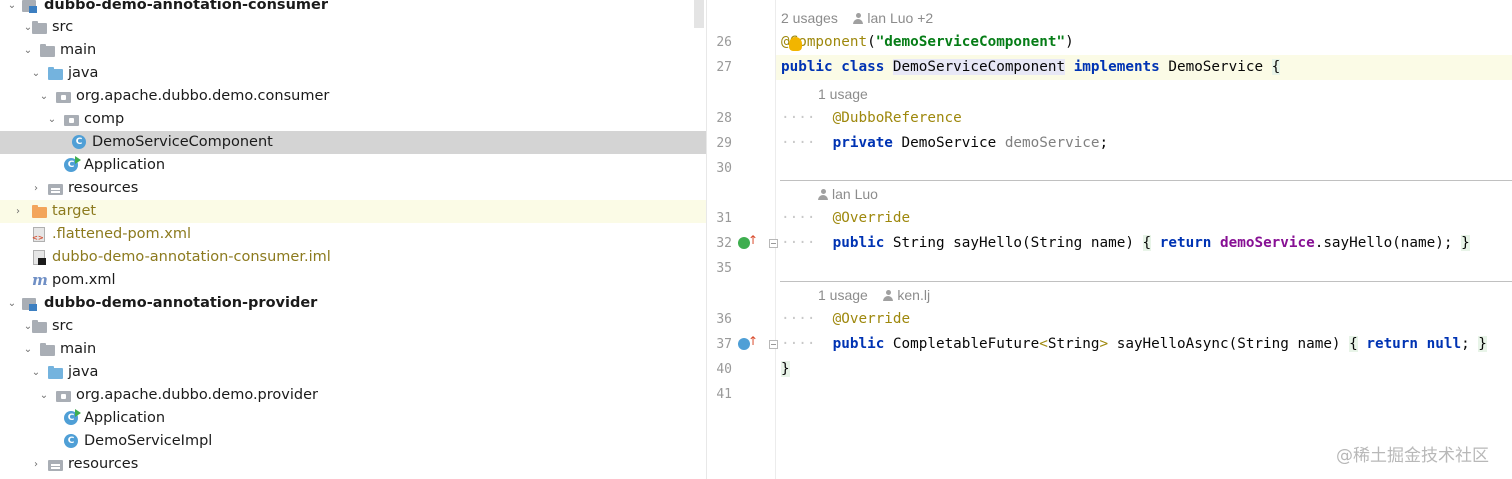 The image size is (1512, 479). I want to click on tree-item-label: org.apache.dubbo.demo.consumer, so click(203, 96).